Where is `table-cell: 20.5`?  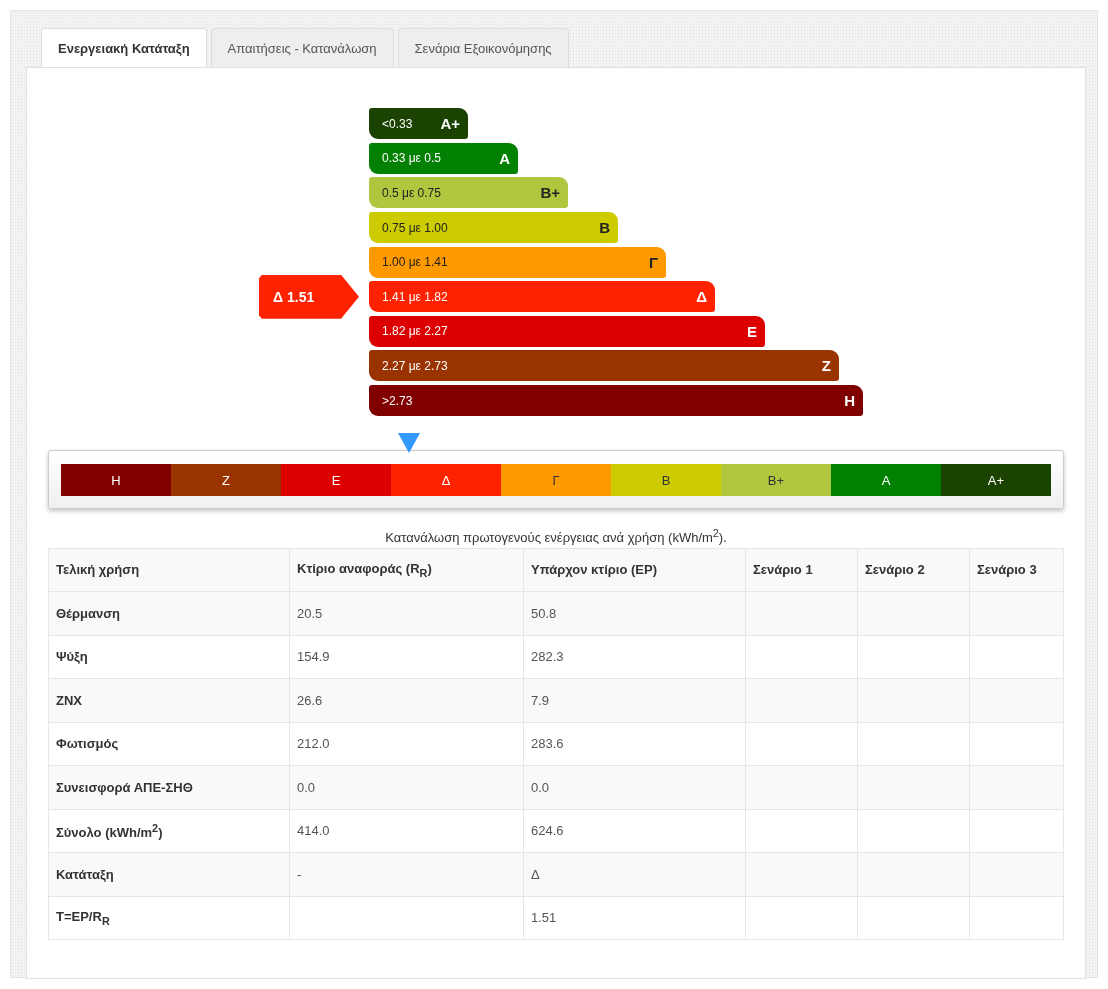 table-cell: 20.5 is located at coordinates (406, 613).